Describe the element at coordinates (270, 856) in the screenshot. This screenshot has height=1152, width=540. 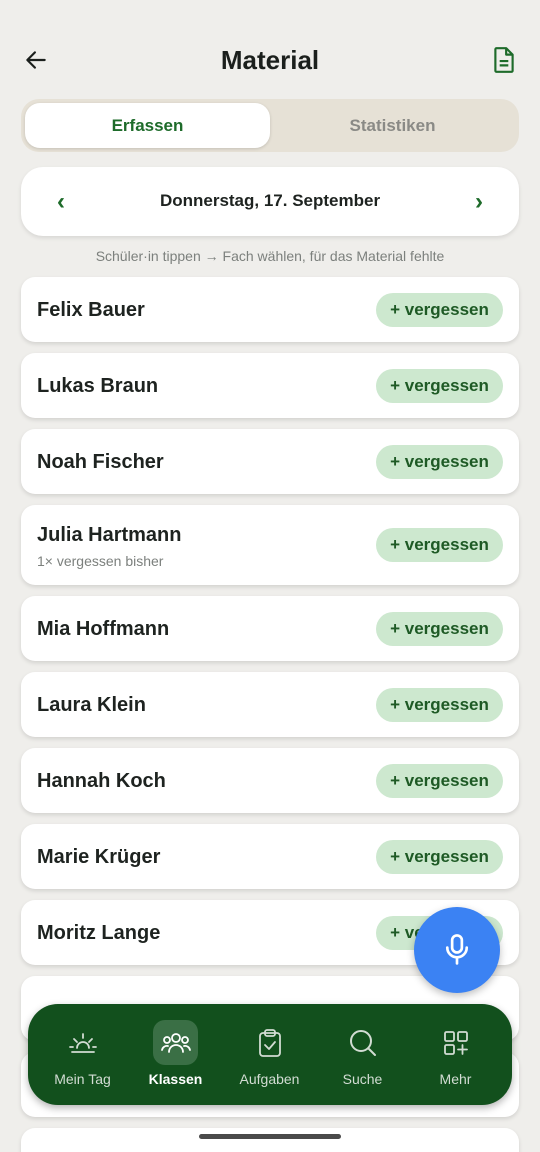
I see `student-row: Marie Krüger + vergessen` at that location.